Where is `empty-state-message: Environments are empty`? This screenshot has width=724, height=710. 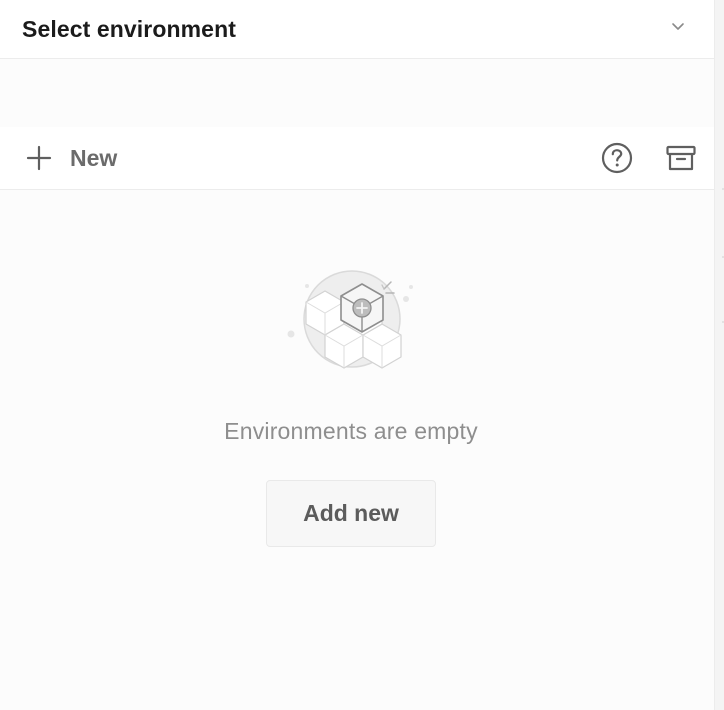
empty-state-message: Environments are empty is located at coordinates (351, 431).